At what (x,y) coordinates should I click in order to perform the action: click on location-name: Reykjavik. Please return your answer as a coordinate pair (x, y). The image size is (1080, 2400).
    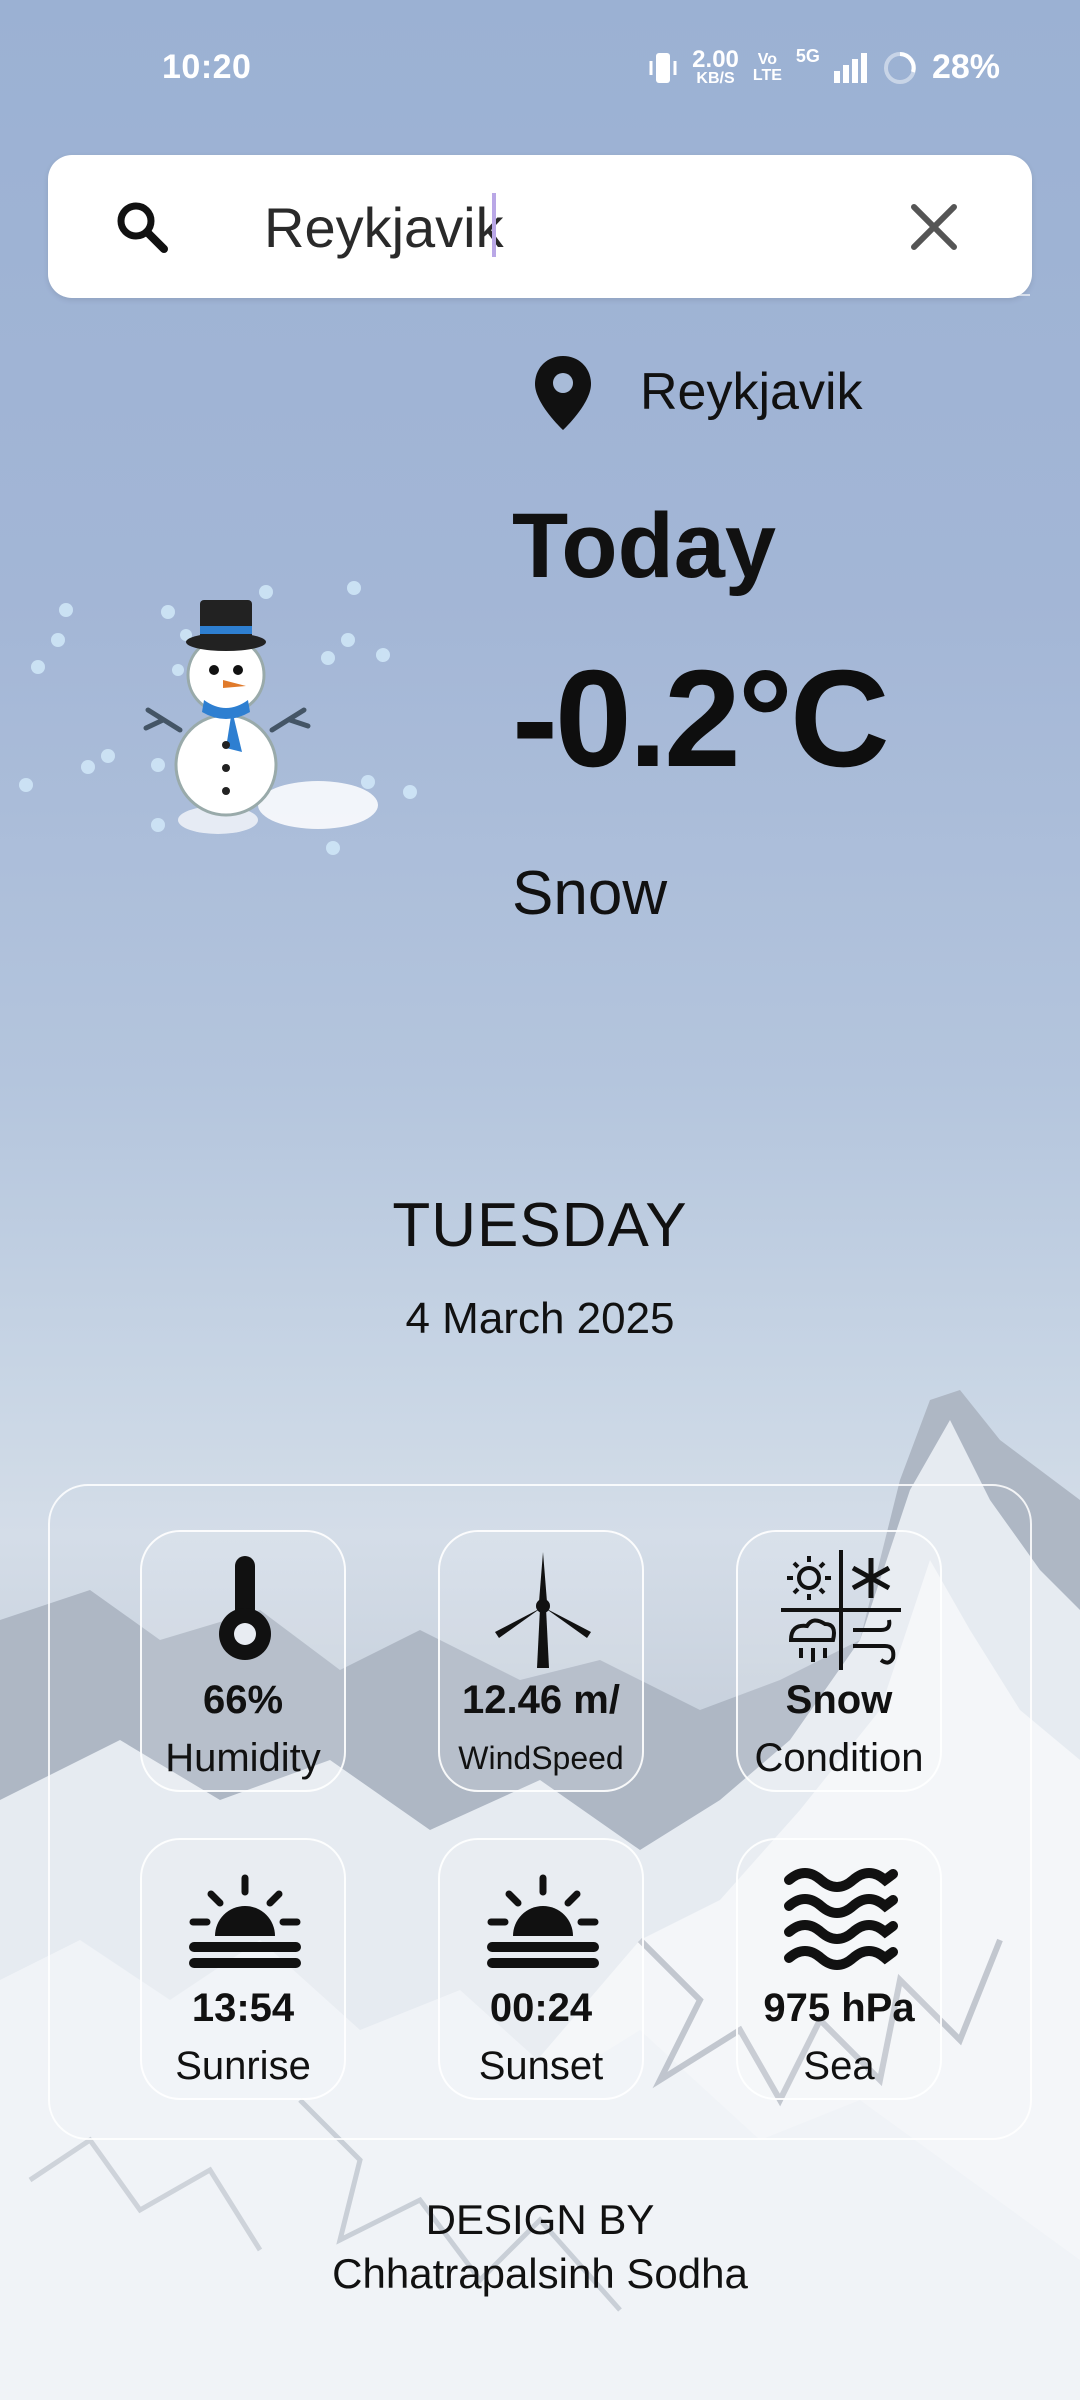
    Looking at the image, I should click on (751, 392).